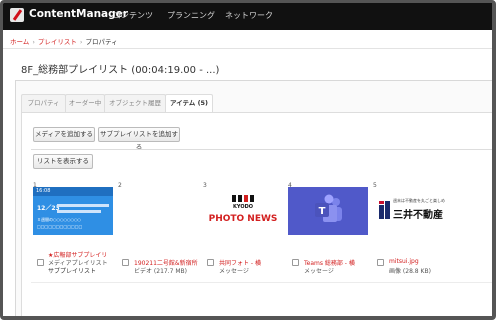 This screenshot has height=320, width=496. What do you see at coordinates (63, 161) in the screenshot?
I see `show-list-button: リストを表示する` at bounding box center [63, 161].